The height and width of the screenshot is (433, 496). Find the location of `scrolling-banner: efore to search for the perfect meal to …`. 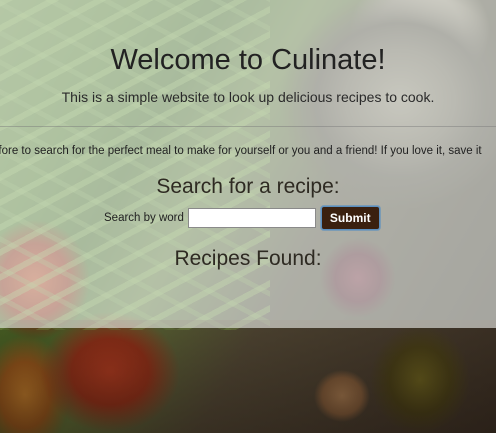

scrolling-banner: efore to search for the perfect meal to … is located at coordinates (248, 151).